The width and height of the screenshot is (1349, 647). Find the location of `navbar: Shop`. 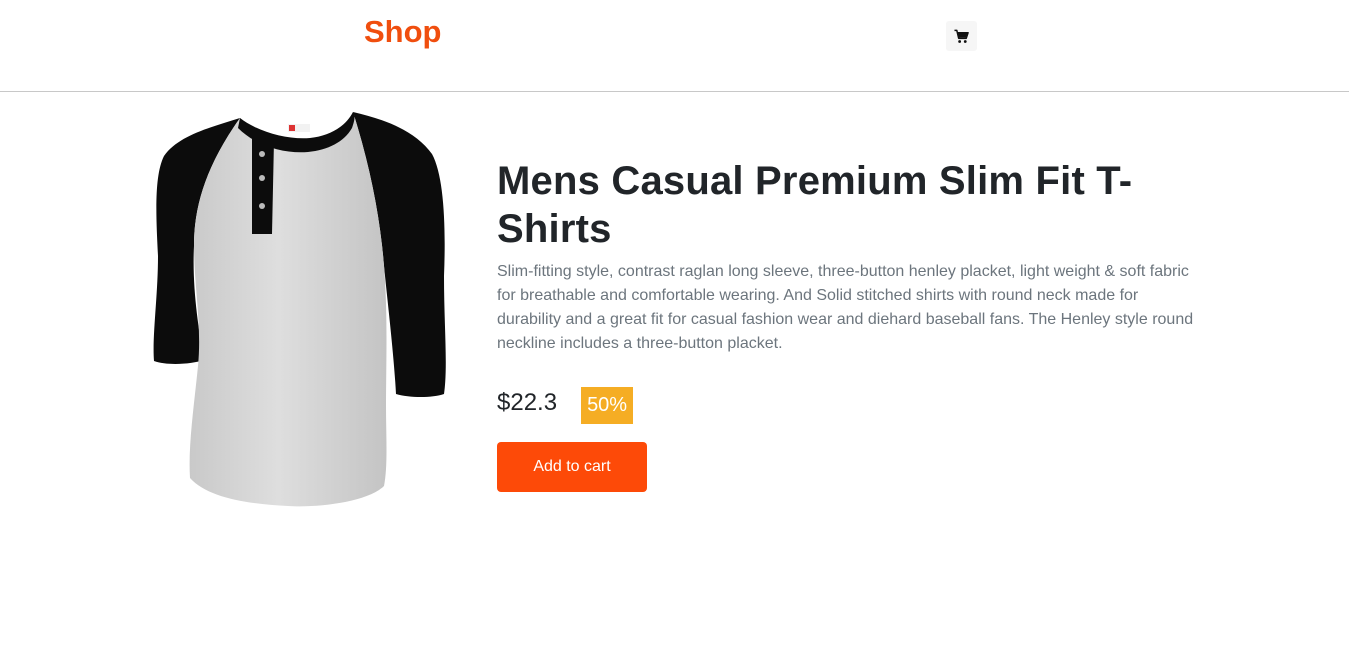

navbar: Shop is located at coordinates (674, 46).